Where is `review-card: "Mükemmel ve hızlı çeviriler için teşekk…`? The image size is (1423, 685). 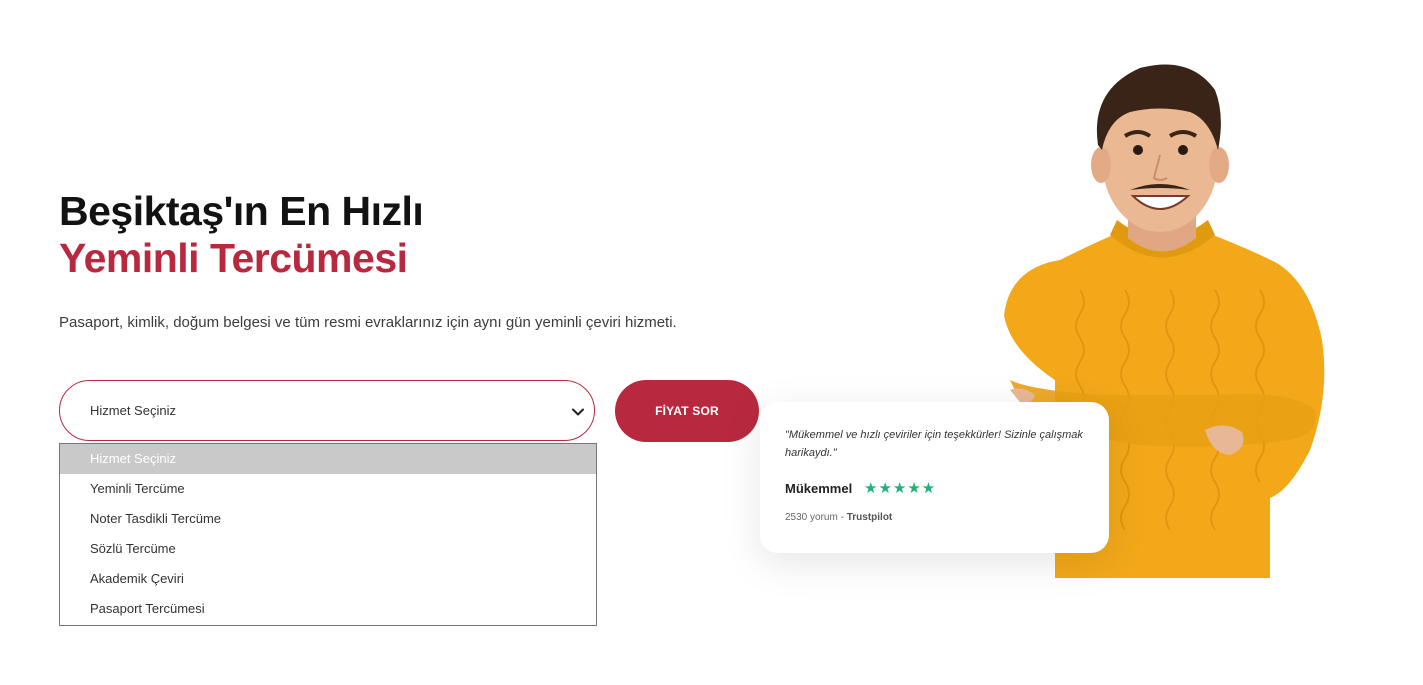 review-card: "Mükemmel ve hızlı çeviriler için teşekk… is located at coordinates (934, 477).